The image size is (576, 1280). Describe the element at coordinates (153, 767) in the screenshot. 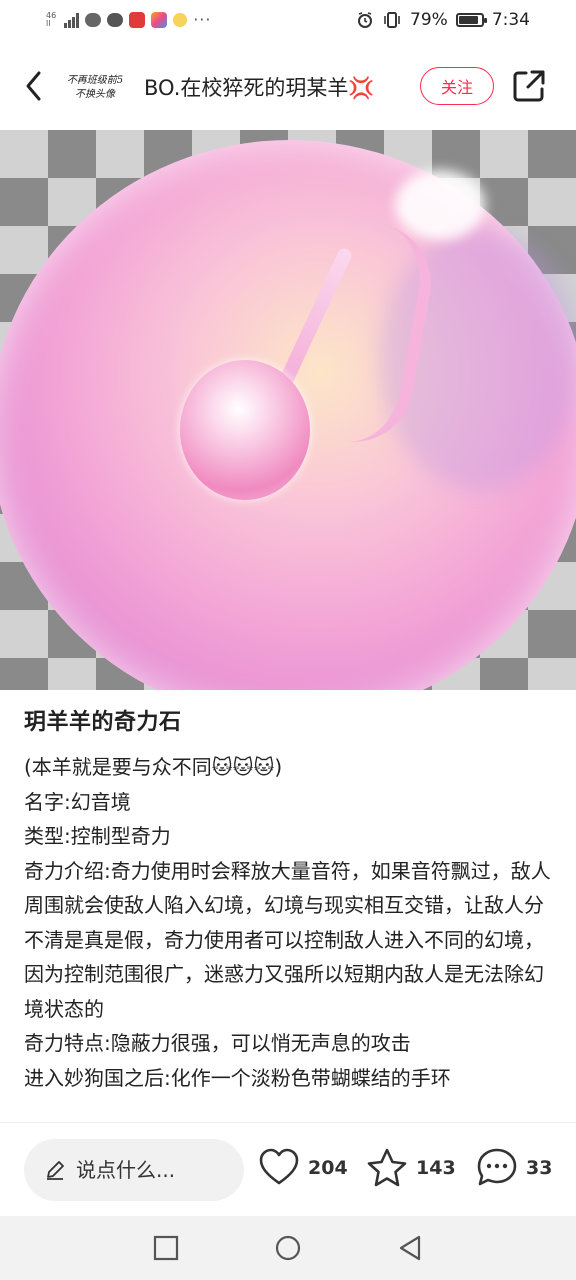

I see `post-line: (本羊就是要与众不同🐱🐱🐱)` at that location.